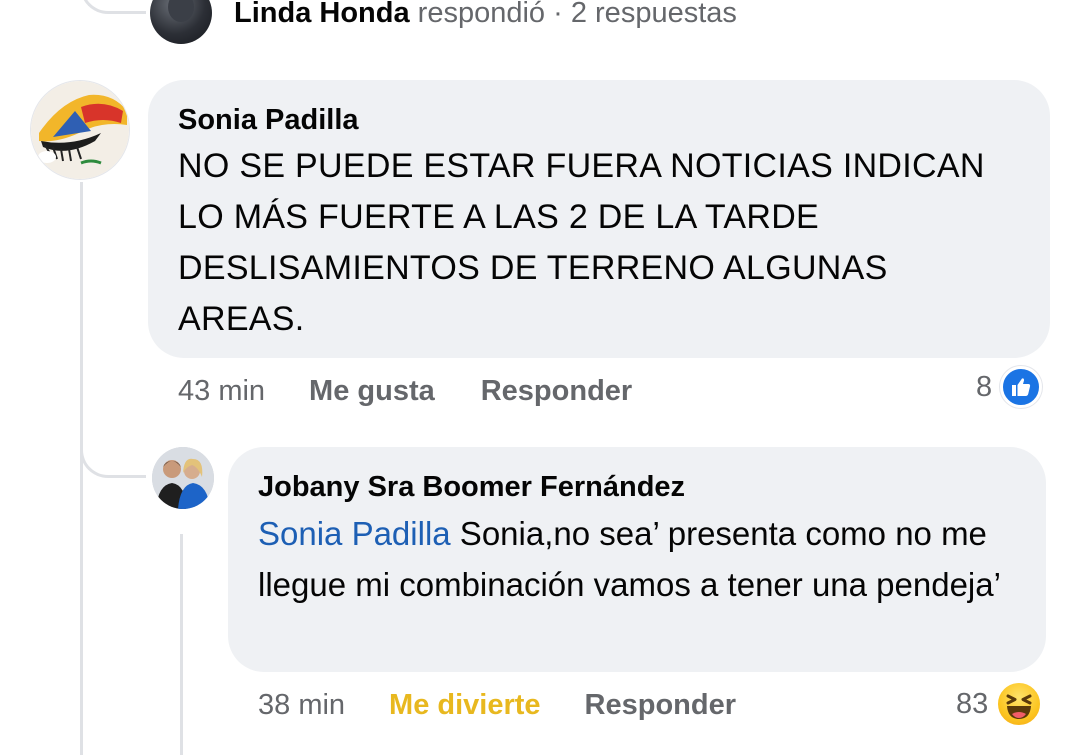  I want to click on comment-time: 43 min, so click(221, 391).